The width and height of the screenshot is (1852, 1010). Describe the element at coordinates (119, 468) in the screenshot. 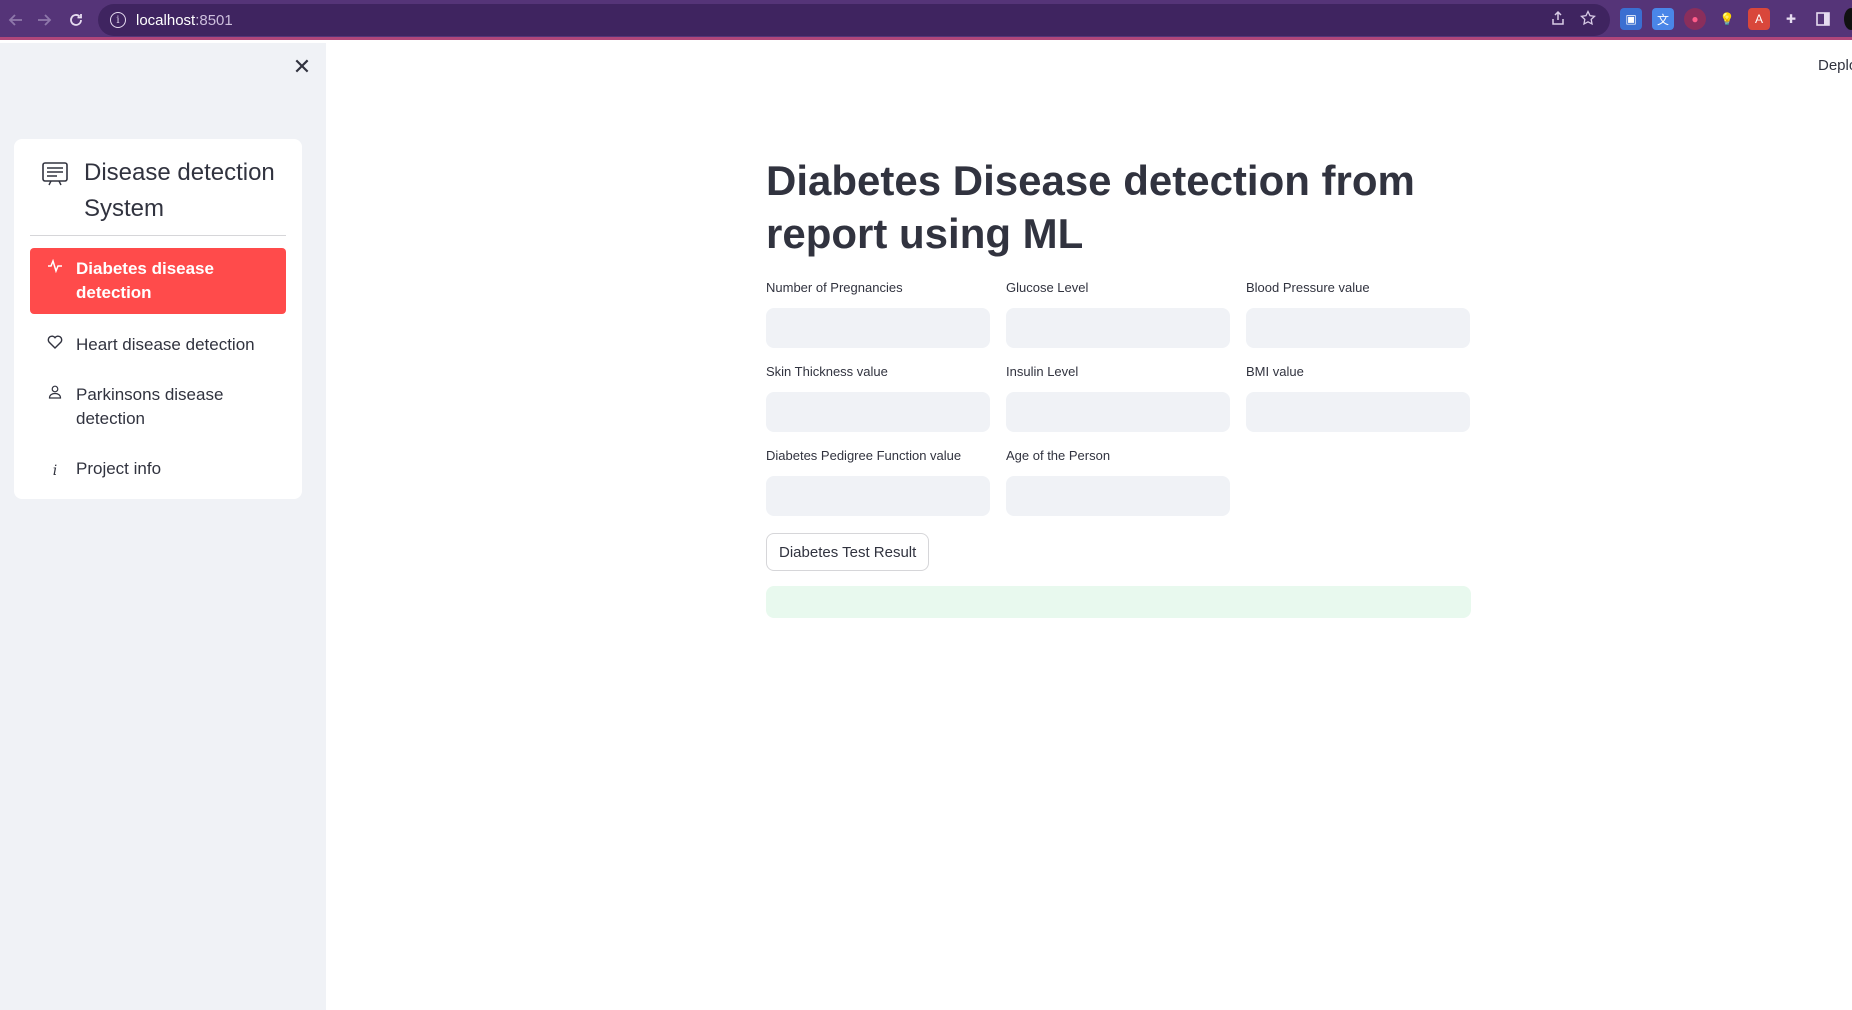

I see `menu-item-label: Project info` at that location.